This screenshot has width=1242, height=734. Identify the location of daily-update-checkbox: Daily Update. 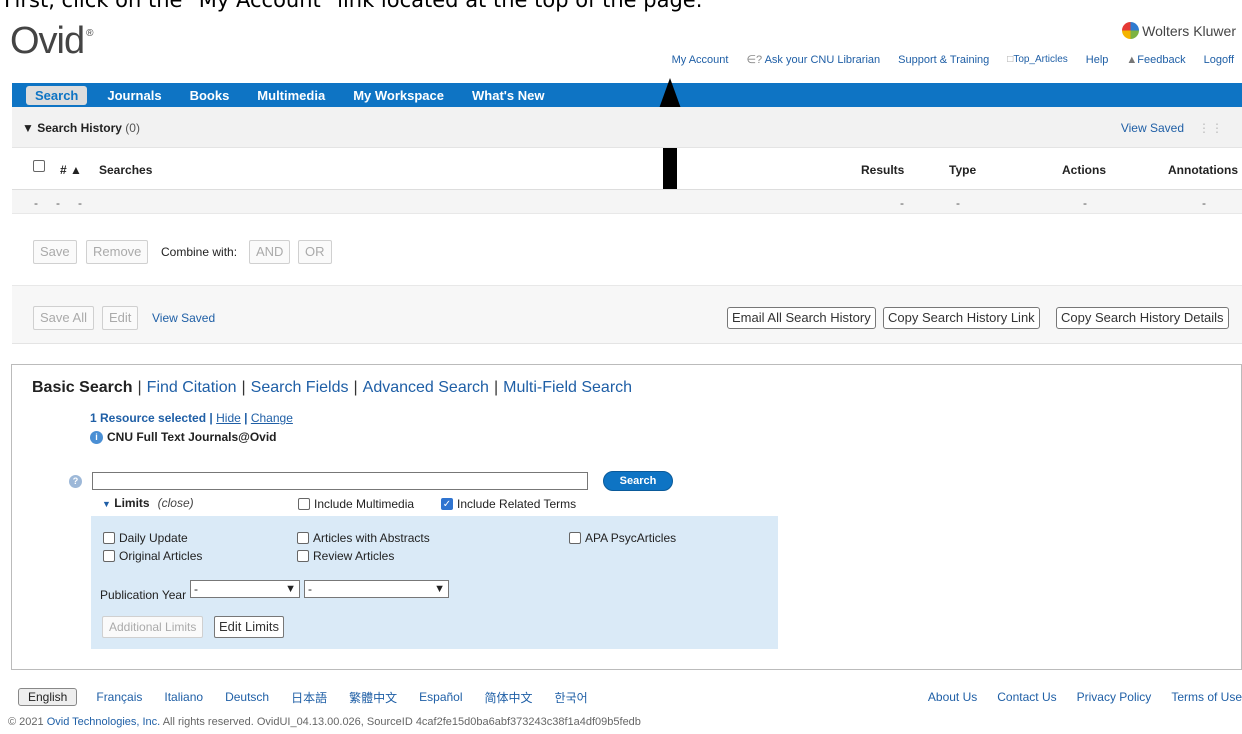
(145, 538).